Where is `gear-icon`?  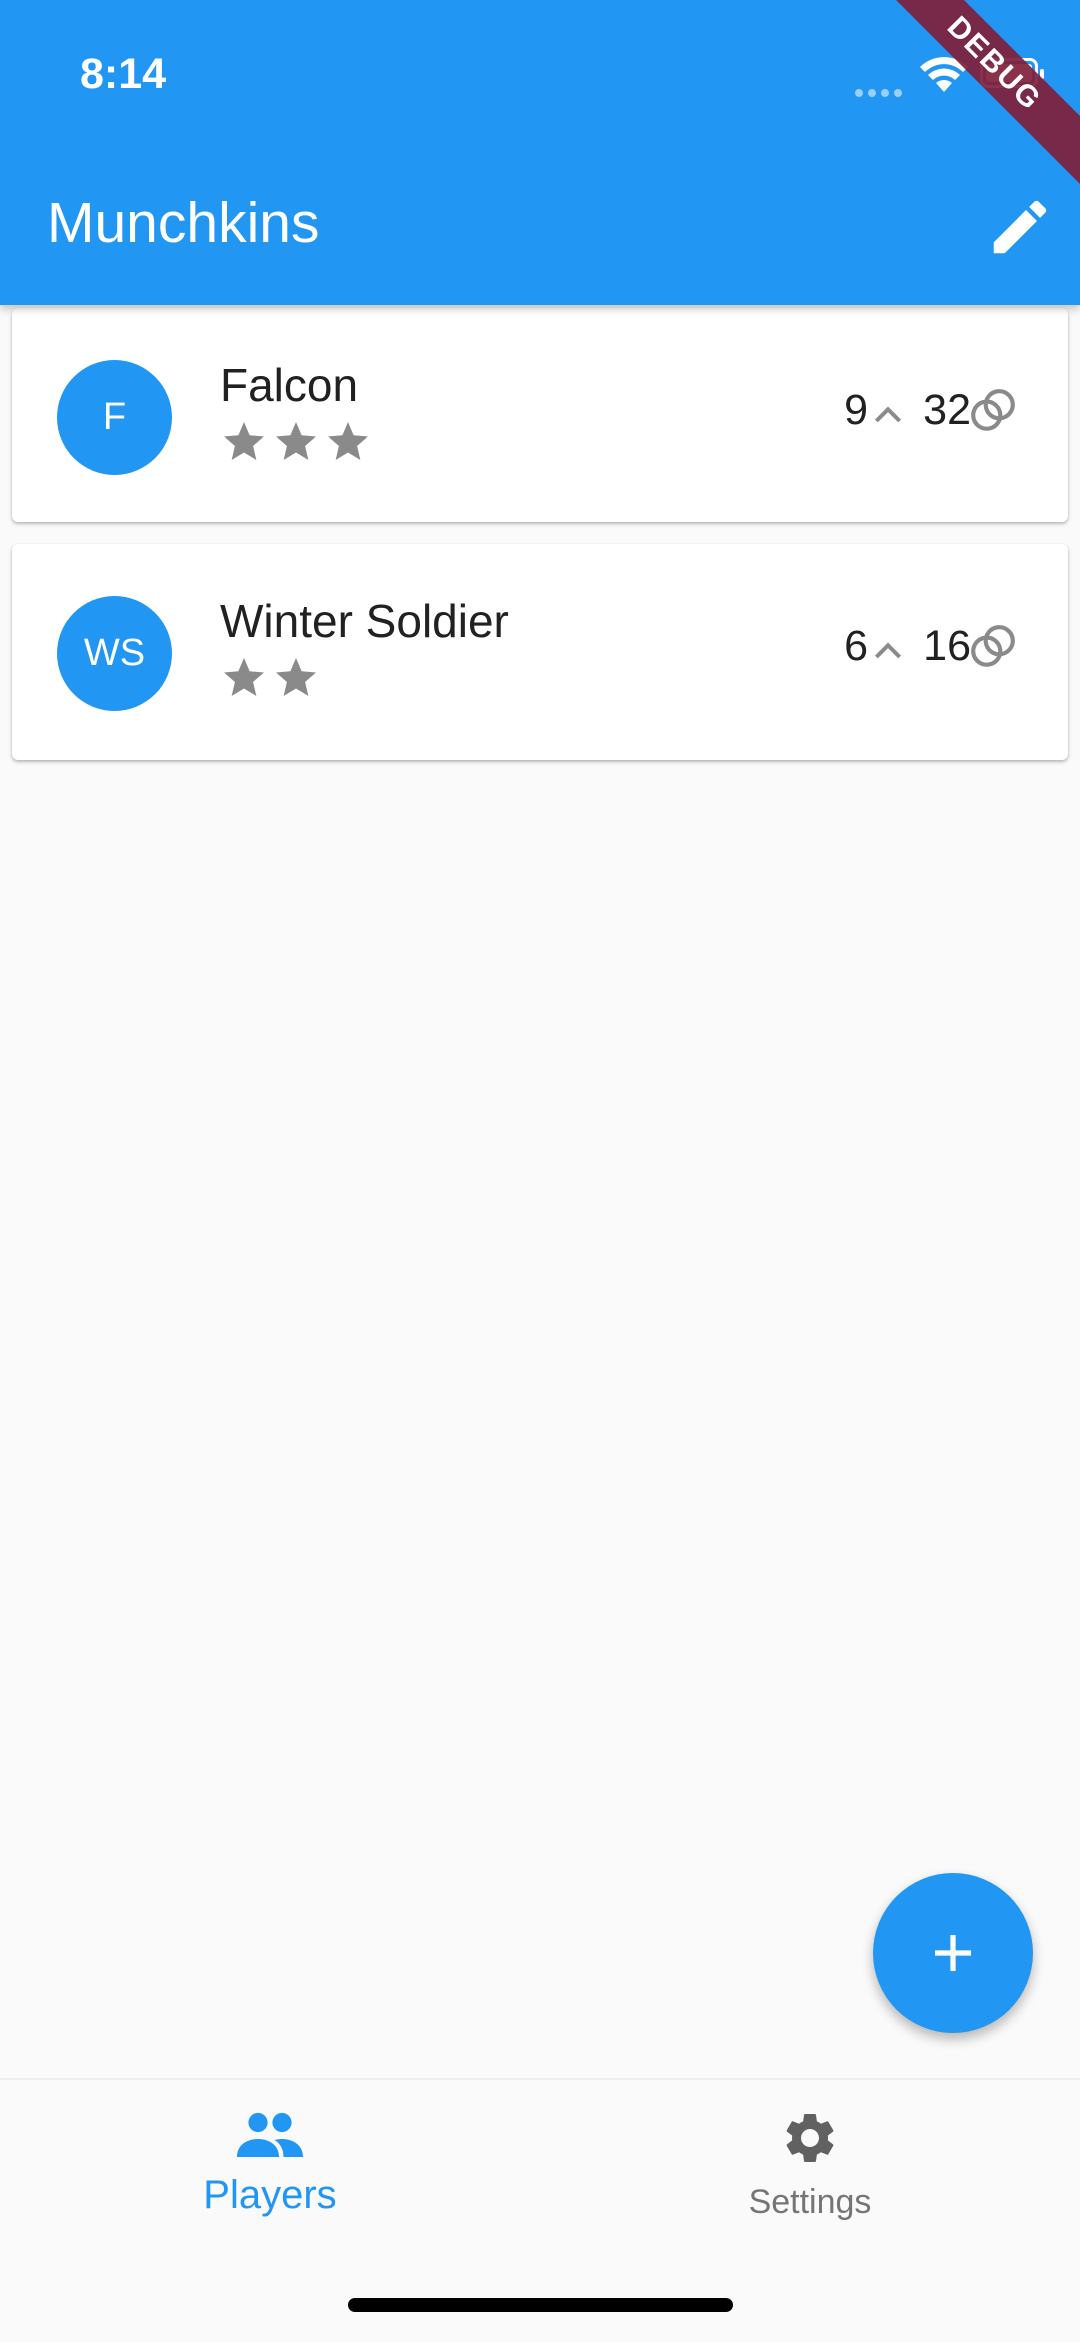 gear-icon is located at coordinates (810, 2138).